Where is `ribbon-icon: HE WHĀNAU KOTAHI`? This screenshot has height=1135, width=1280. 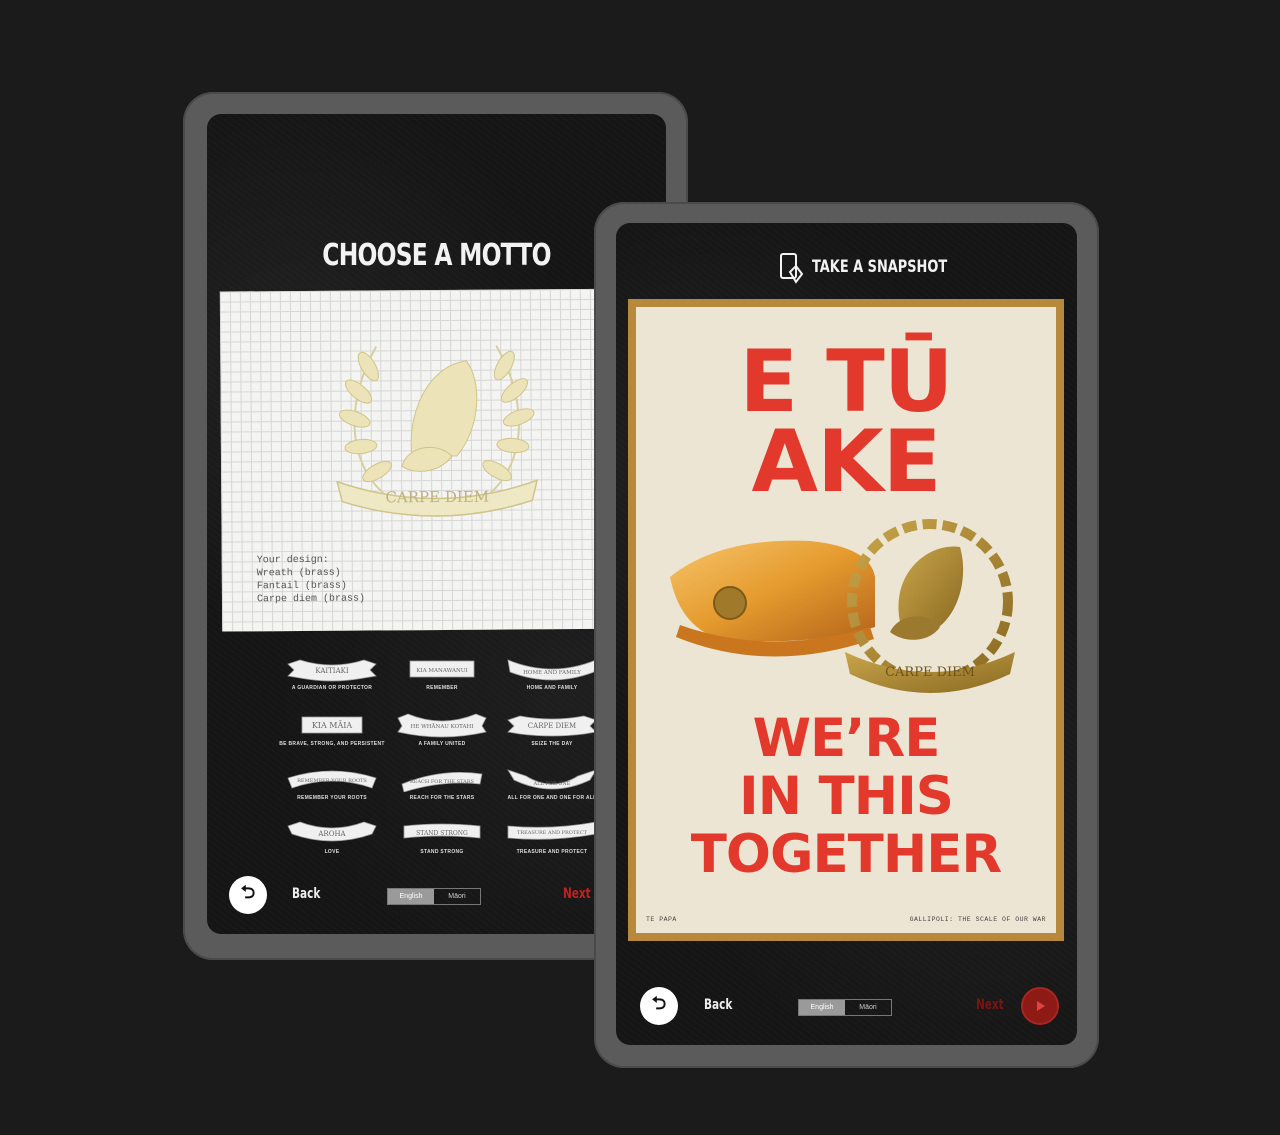
ribbon-icon: HE WHĀNAU KOTAHI is located at coordinates (442, 725).